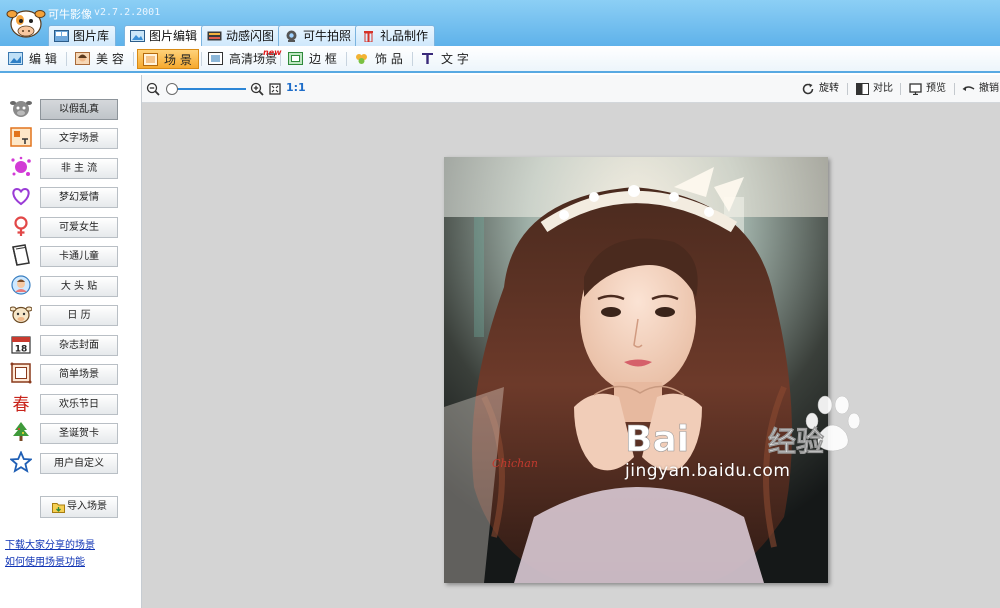 This screenshot has height=608, width=1000. Describe the element at coordinates (829, 88) in the screenshot. I see `rotate-label: 旋转` at that location.